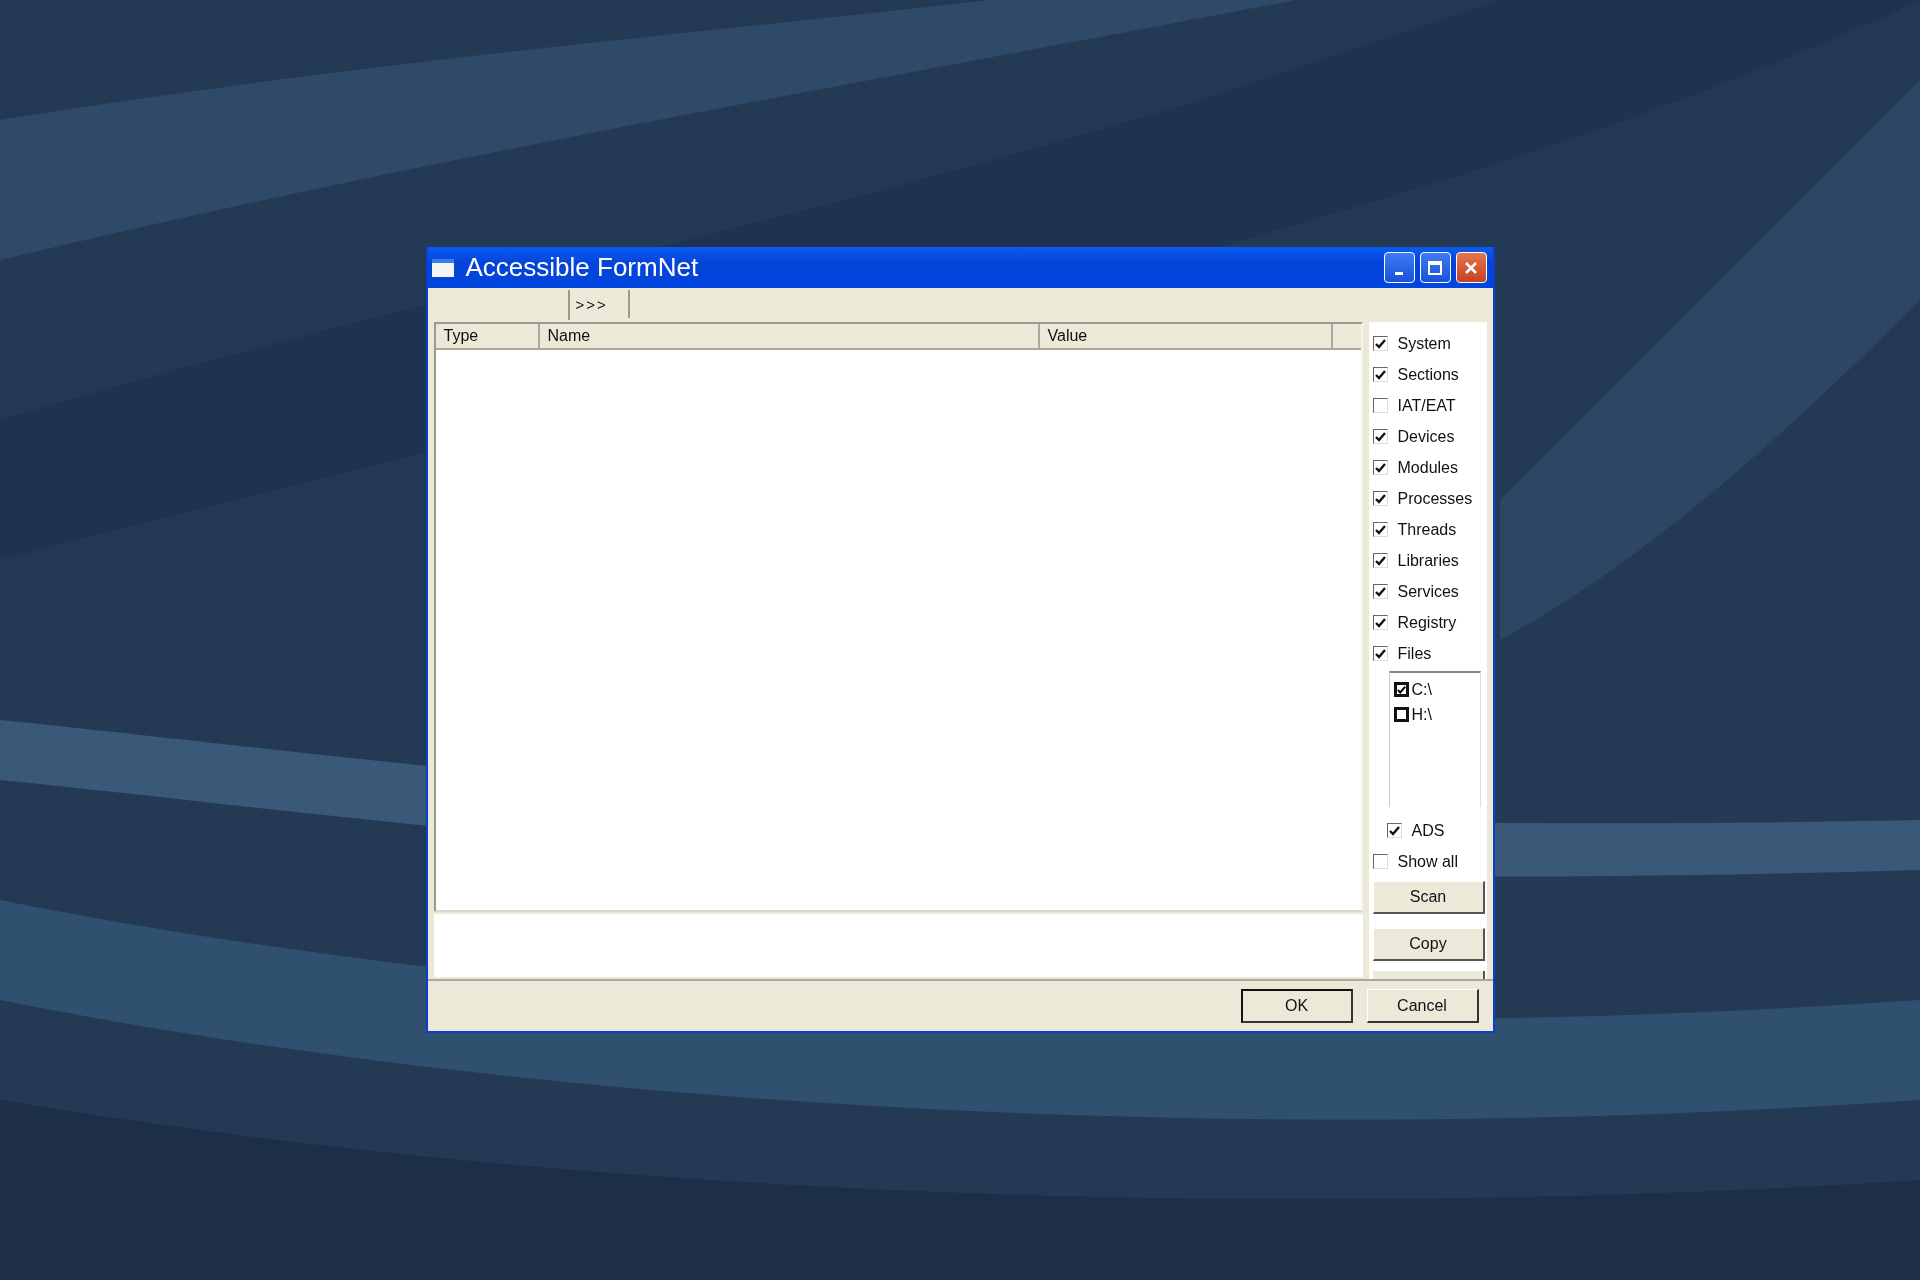 Image resolution: width=1920 pixels, height=1280 pixels. What do you see at coordinates (1414, 653) in the screenshot?
I see `checkbox-label: Files` at bounding box center [1414, 653].